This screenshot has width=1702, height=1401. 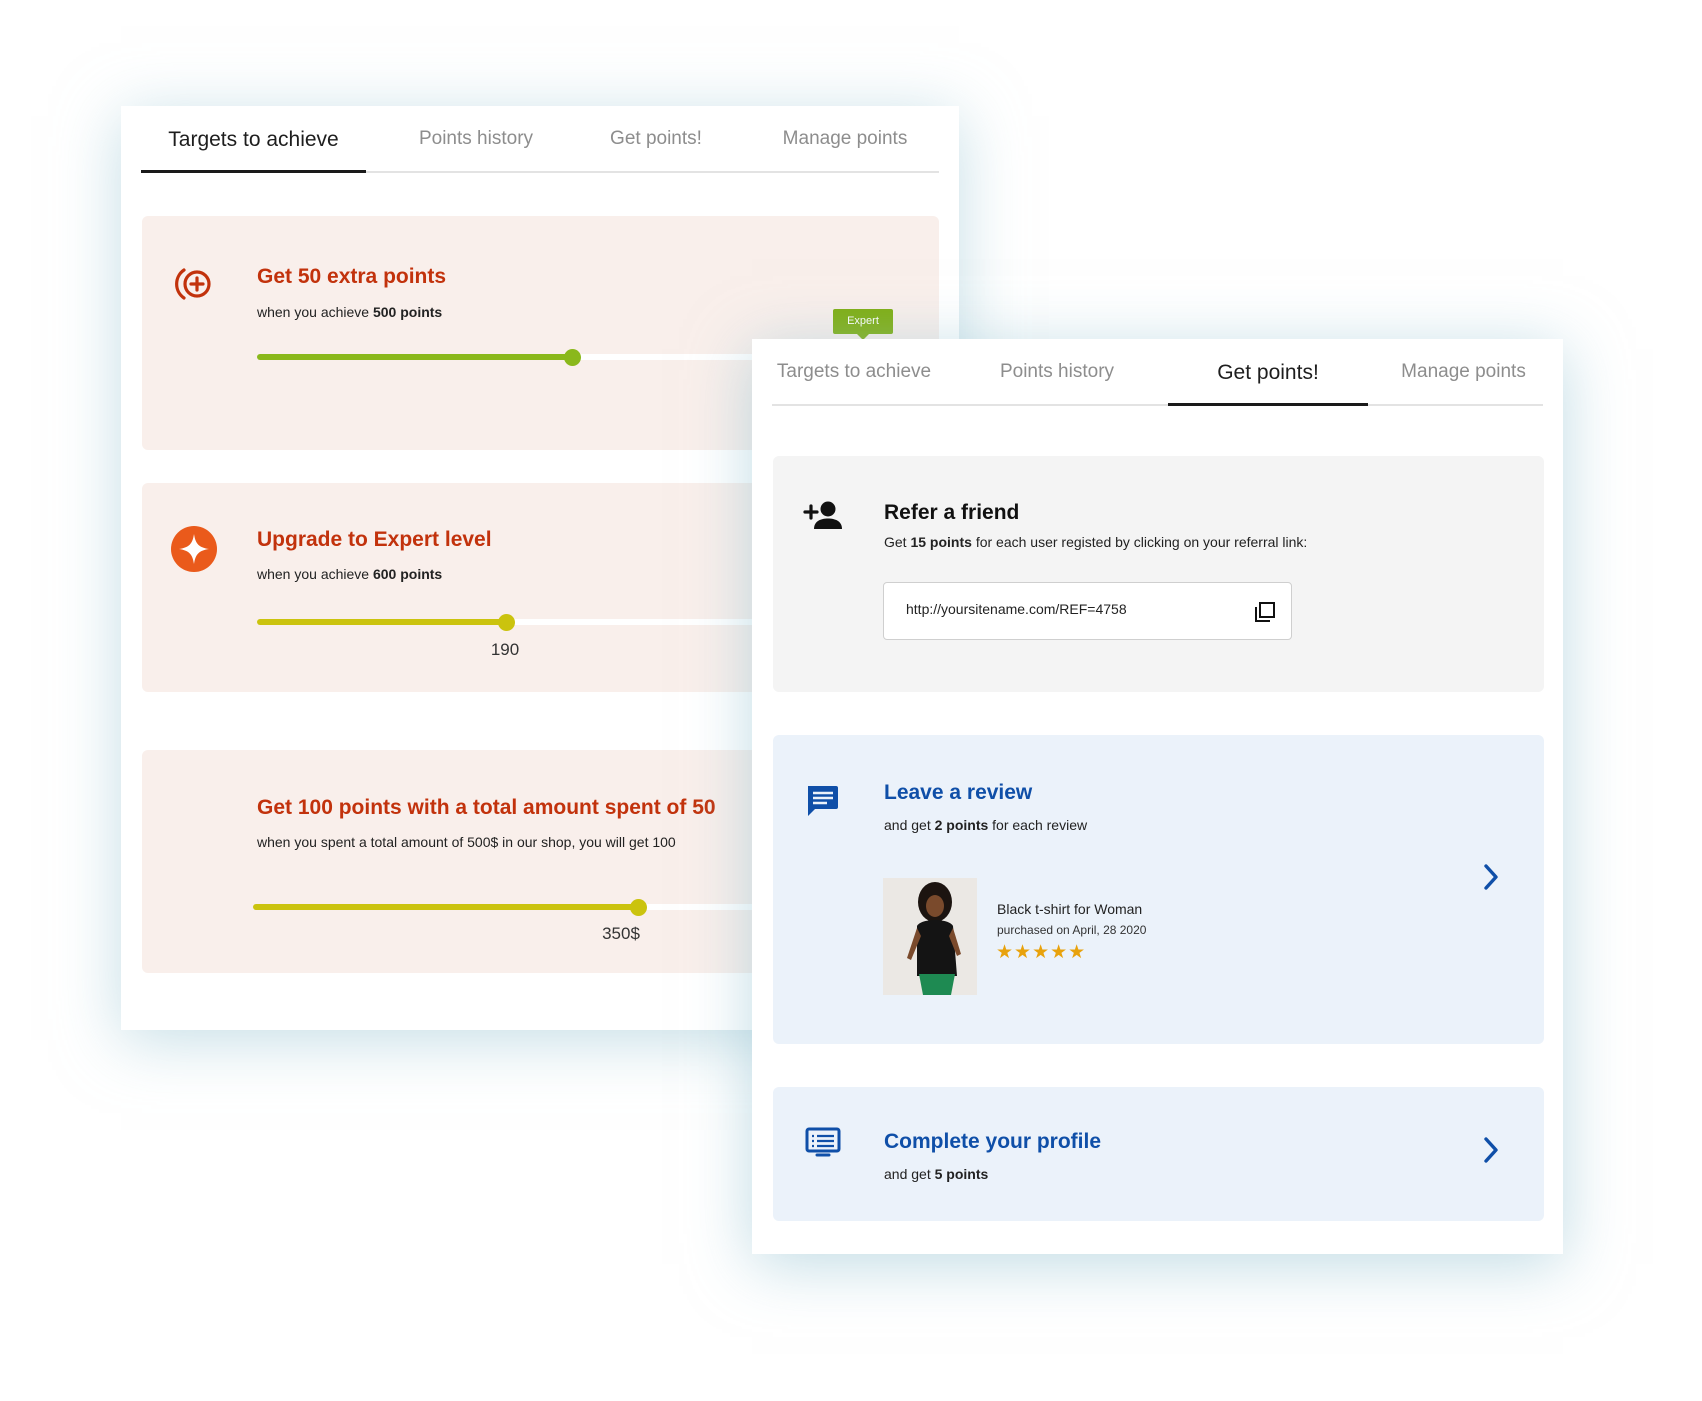 What do you see at coordinates (505, 649) in the screenshot?
I see `progress-value: 190` at bounding box center [505, 649].